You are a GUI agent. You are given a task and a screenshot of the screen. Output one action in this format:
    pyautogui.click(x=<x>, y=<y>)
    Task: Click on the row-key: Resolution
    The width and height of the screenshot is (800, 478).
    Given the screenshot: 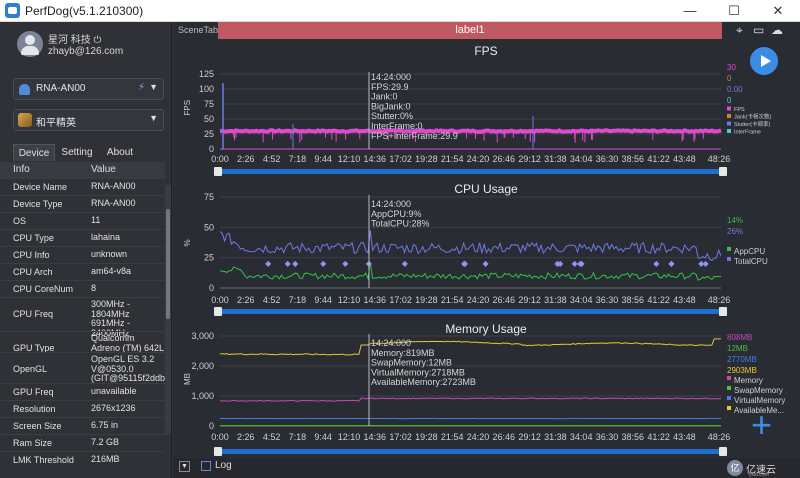 What is the action you would take?
    pyautogui.click(x=34, y=409)
    